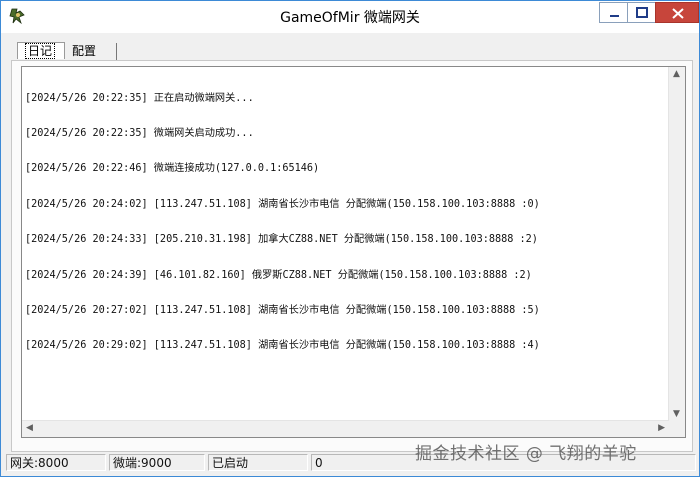  Describe the element at coordinates (56, 462) in the screenshot. I see `status-gateway: 网关:8000` at that location.